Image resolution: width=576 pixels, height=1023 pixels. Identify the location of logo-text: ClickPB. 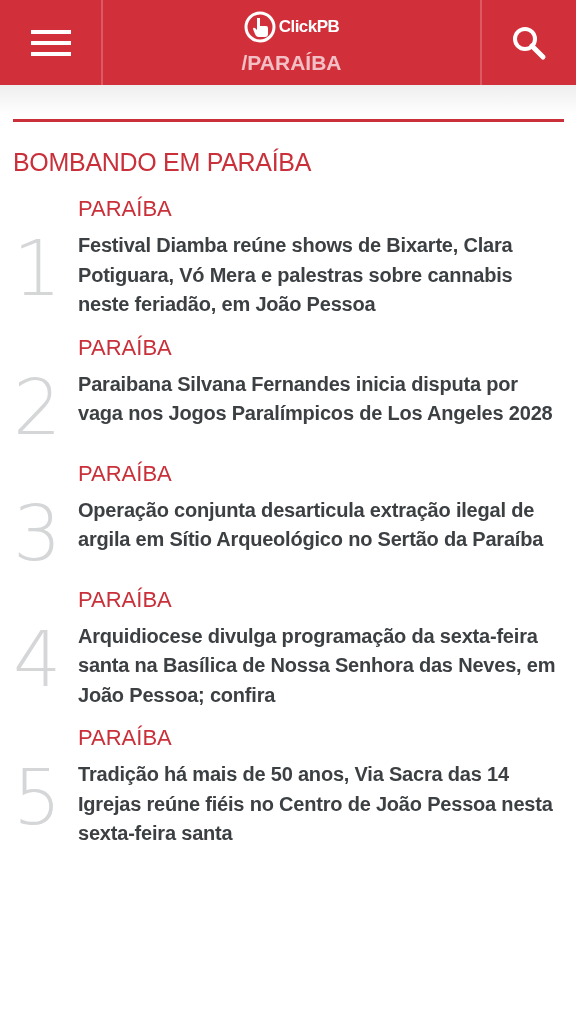
(309, 26).